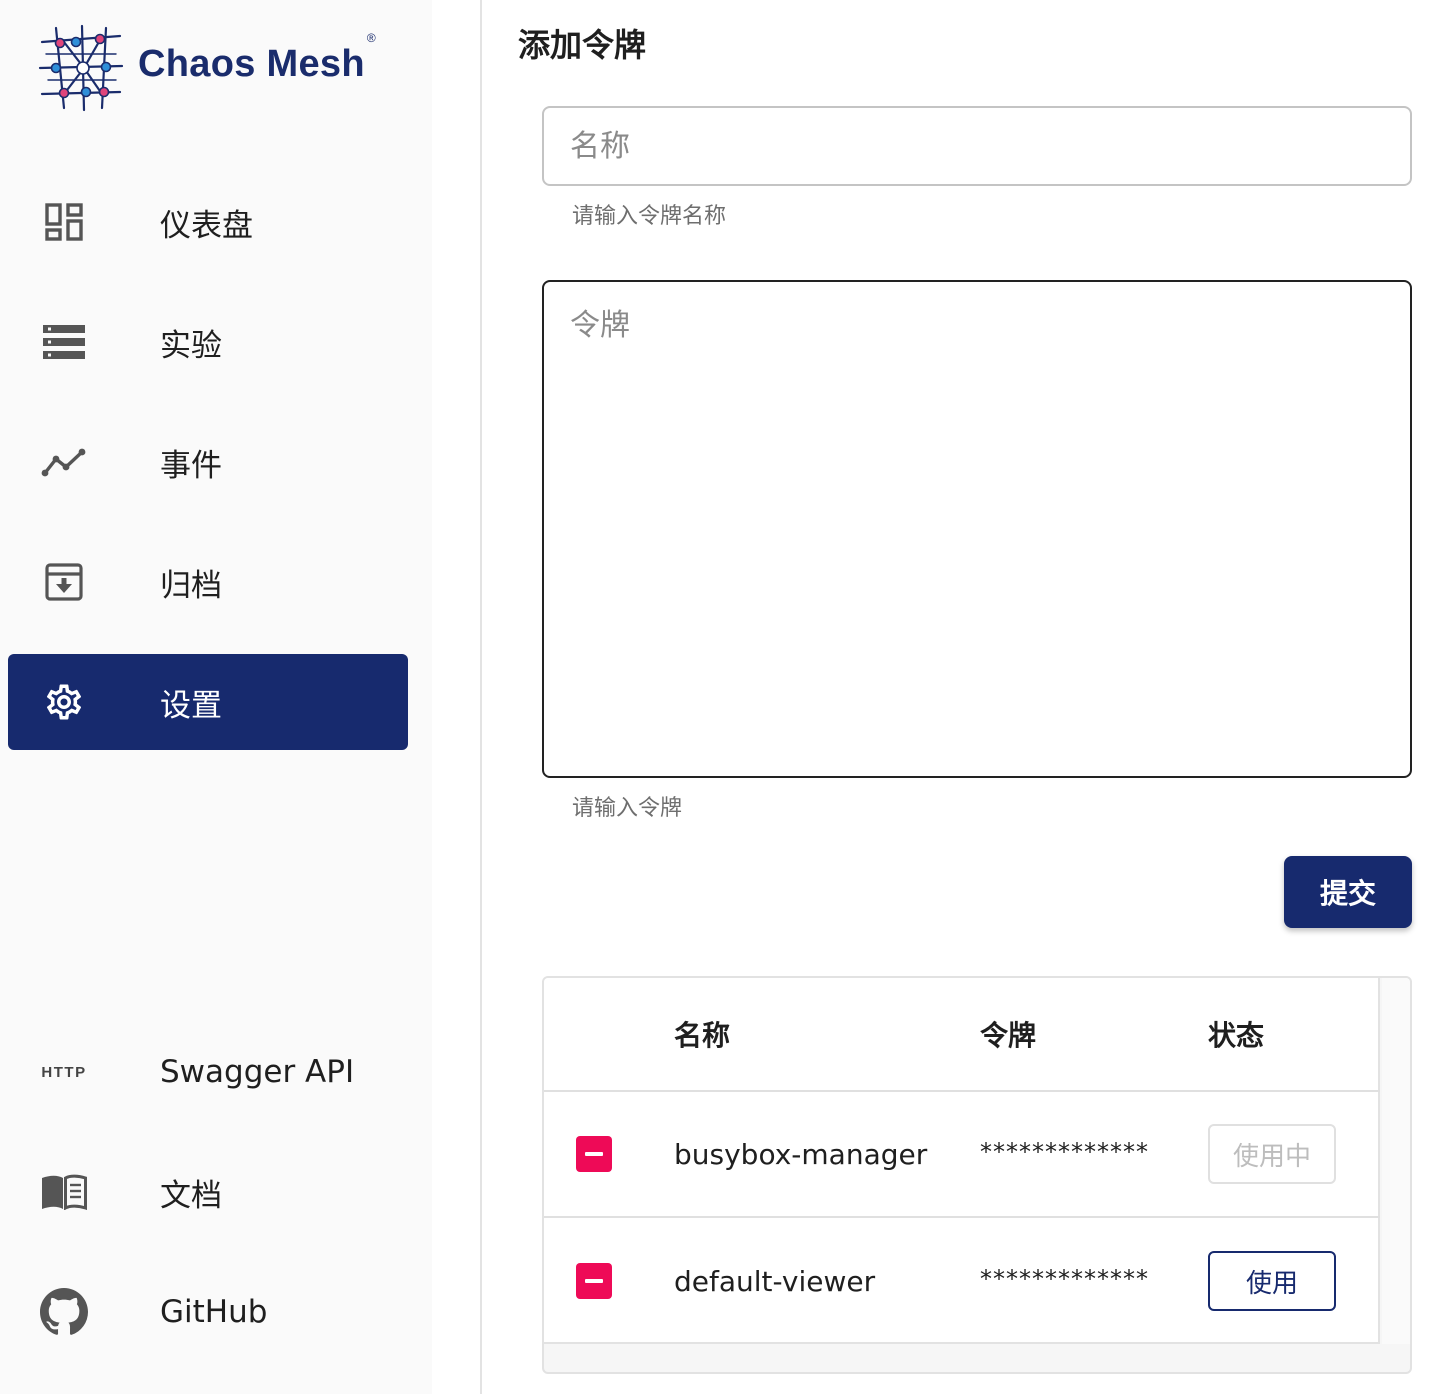  What do you see at coordinates (962, 1035) in the screenshot?
I see `table-header-row: 名称 令牌 状态` at bounding box center [962, 1035].